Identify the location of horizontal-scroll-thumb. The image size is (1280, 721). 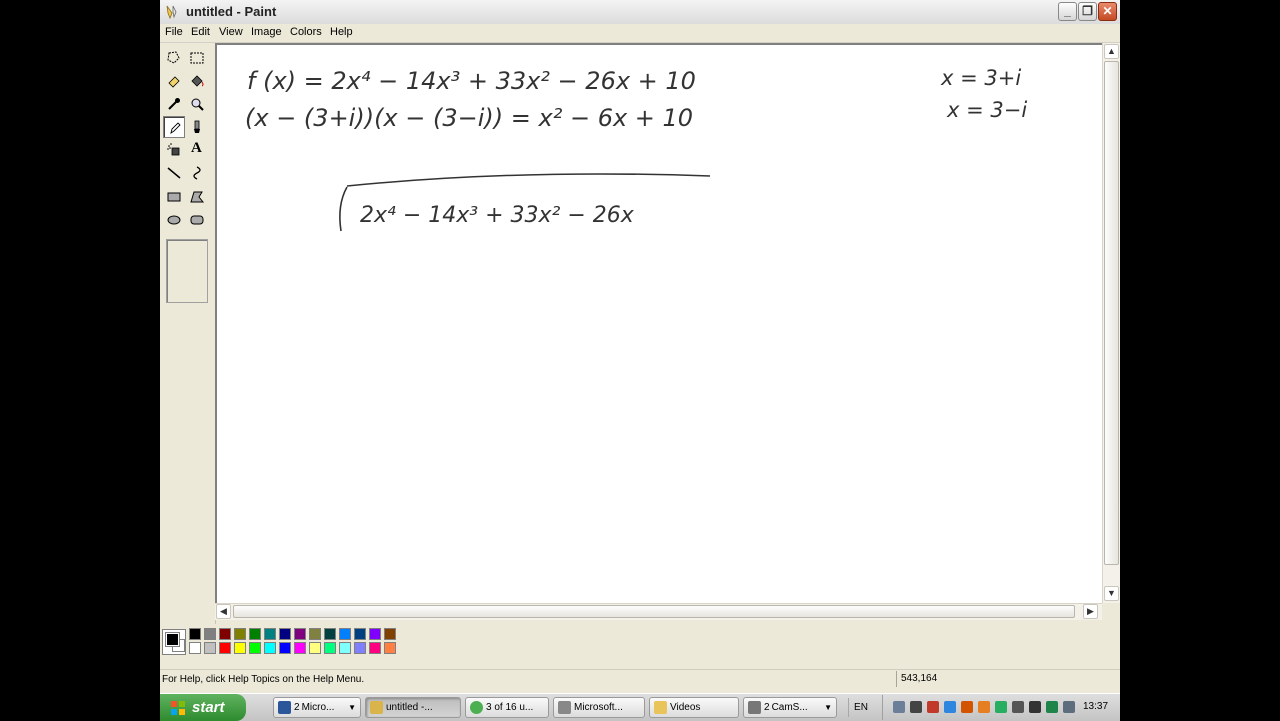
(654, 611).